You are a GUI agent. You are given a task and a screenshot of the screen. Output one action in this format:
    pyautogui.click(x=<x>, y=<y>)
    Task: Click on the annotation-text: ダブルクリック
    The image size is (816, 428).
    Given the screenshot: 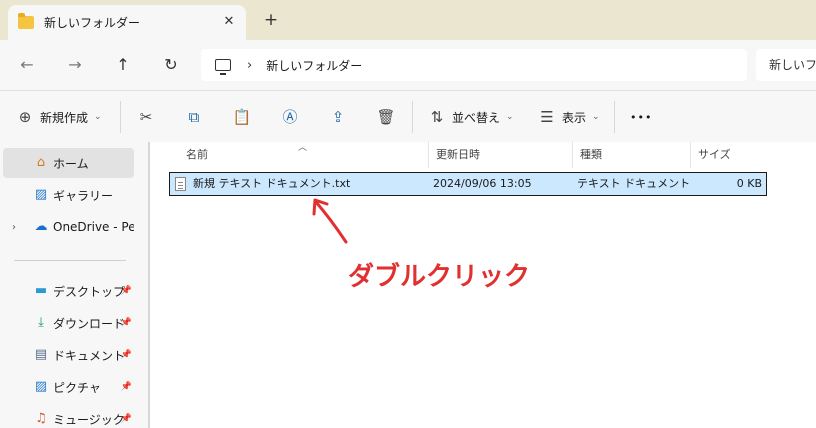 What is the action you would take?
    pyautogui.click(x=439, y=277)
    